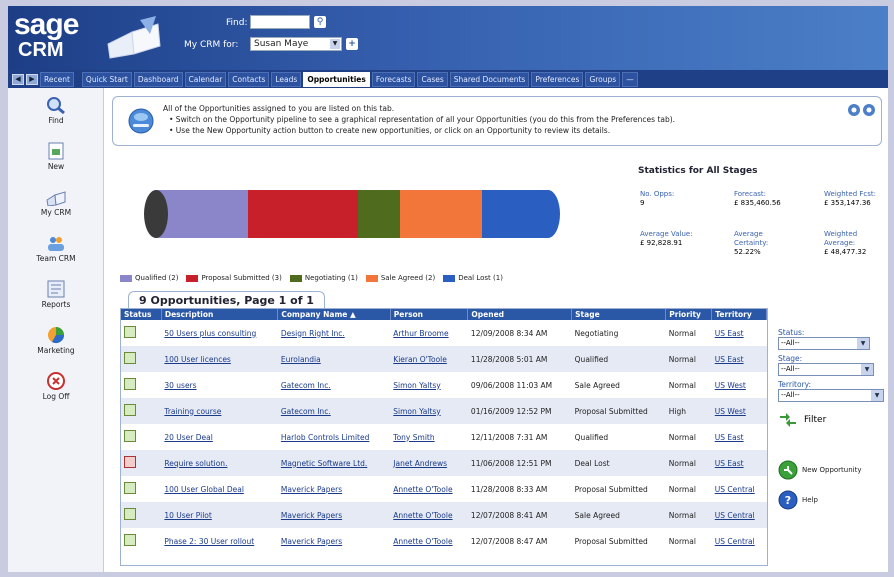  What do you see at coordinates (689, 314) in the screenshot?
I see `column-header: Priority` at bounding box center [689, 314].